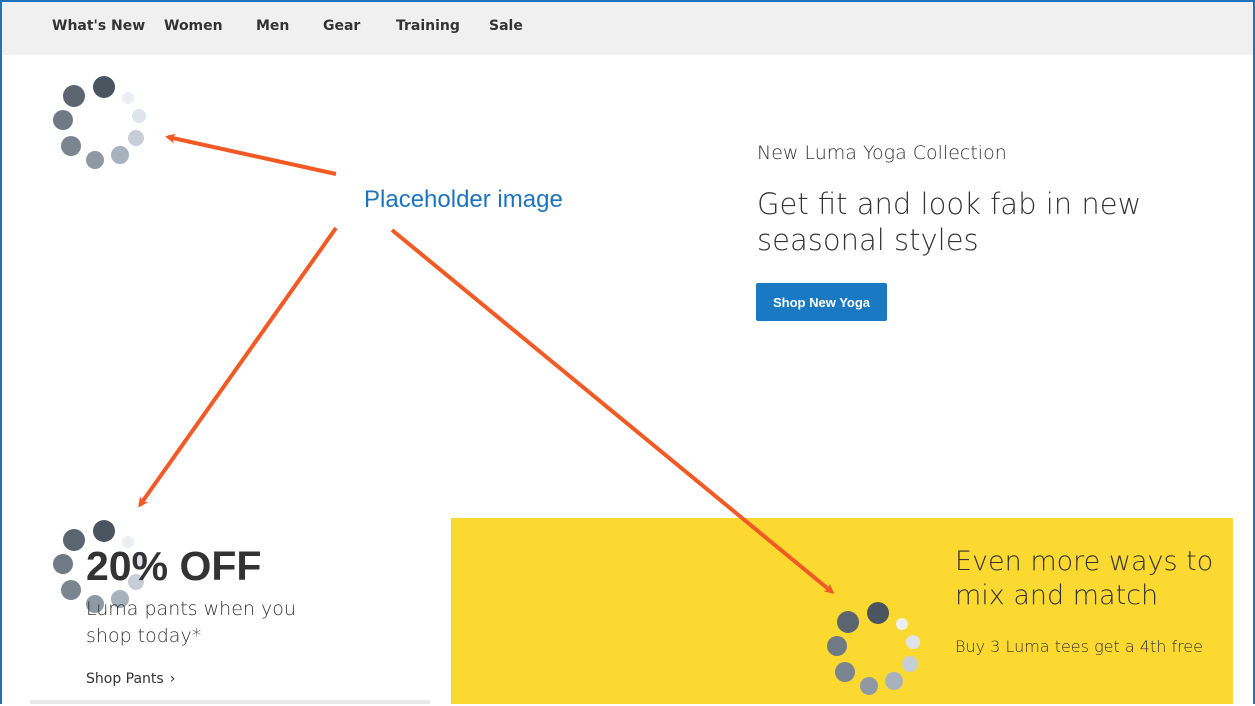 The width and height of the screenshot is (1255, 706). What do you see at coordinates (341, 26) in the screenshot?
I see `nav-item-gear: Gear` at bounding box center [341, 26].